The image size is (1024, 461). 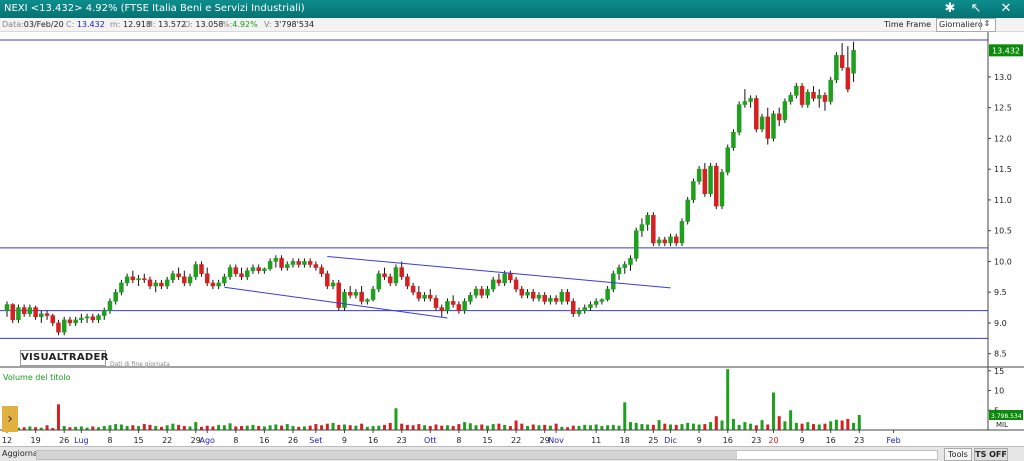 What do you see at coordinates (1003, 261) in the screenshot?
I see `y-tick-label: 10.0` at bounding box center [1003, 261].